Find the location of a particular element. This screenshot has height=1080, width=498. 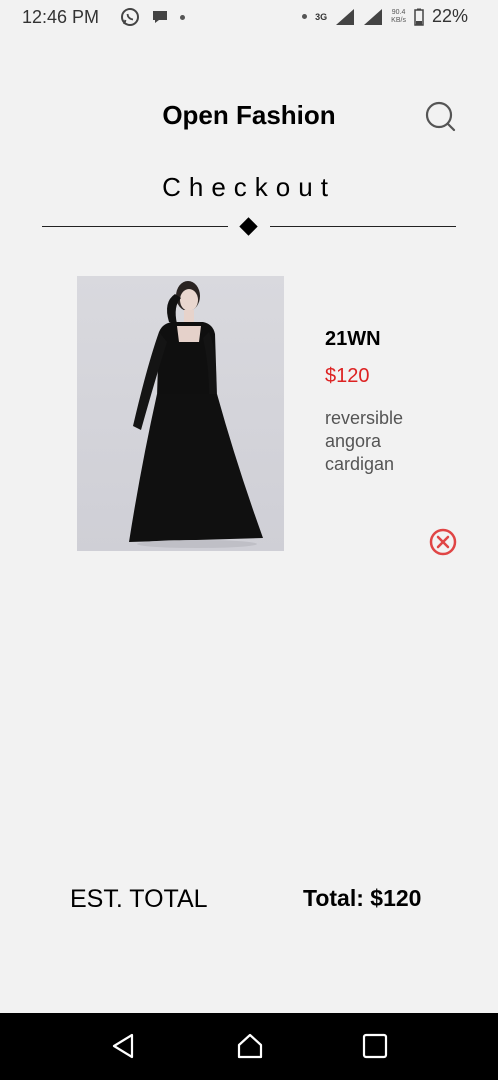

status-time: 12:46 PM is located at coordinates (61, 17).